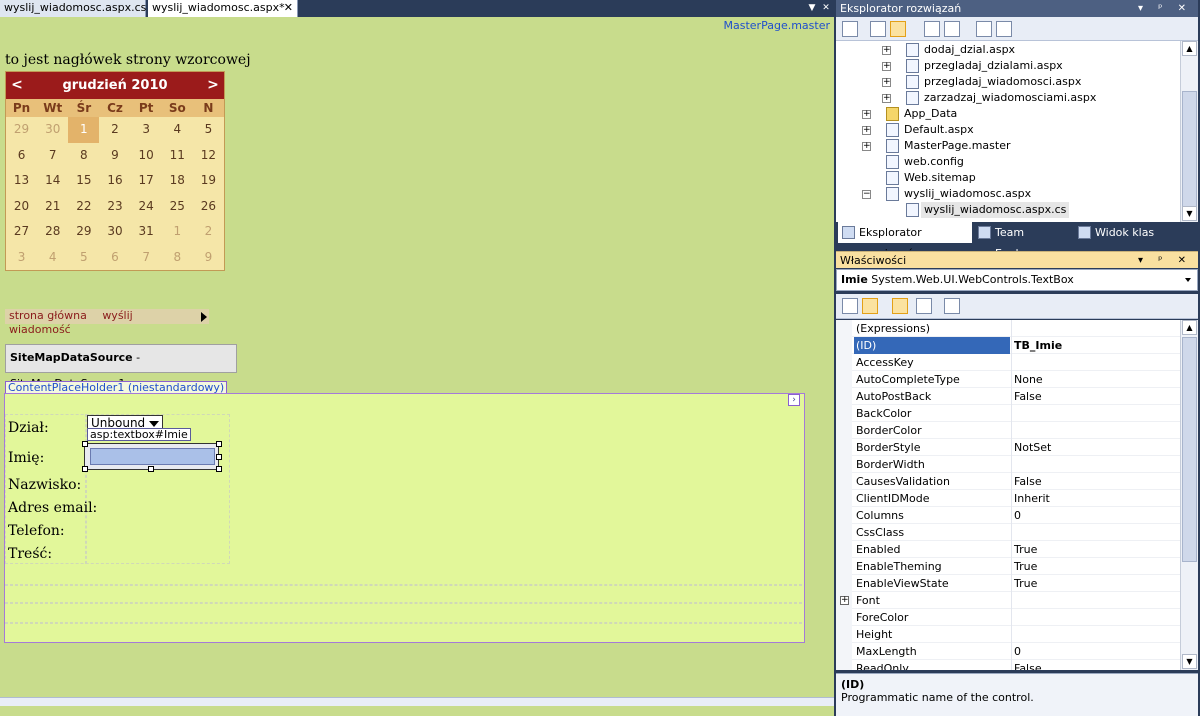 This screenshot has height=716, width=1200. What do you see at coordinates (177, 258) in the screenshot?
I see `calendar-day: 8` at bounding box center [177, 258].